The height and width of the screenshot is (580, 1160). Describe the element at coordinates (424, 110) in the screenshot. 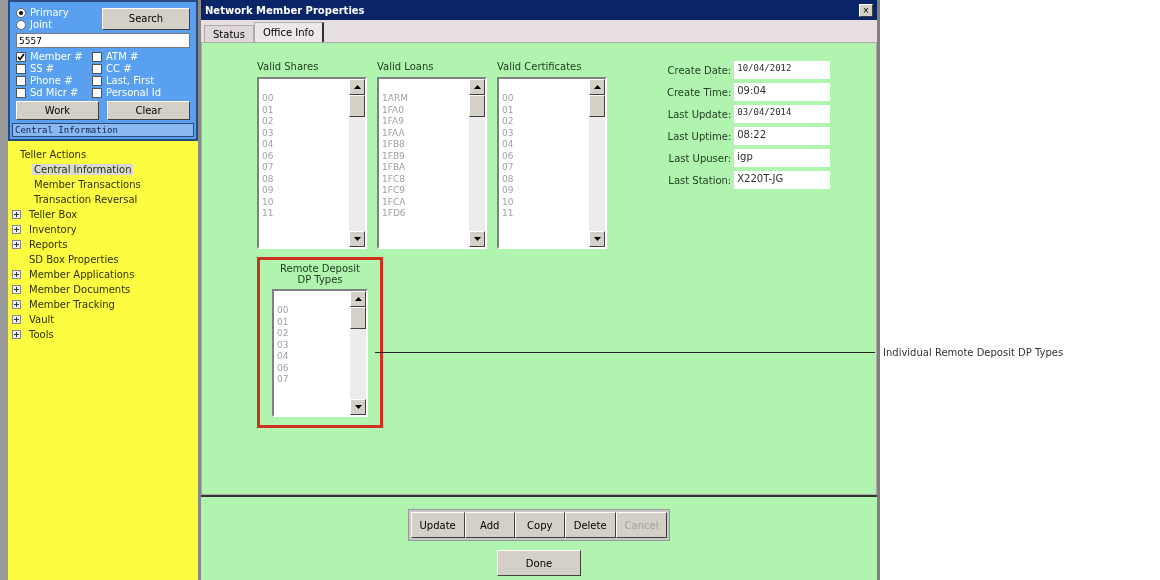

I see `list-item: 1FA0` at that location.